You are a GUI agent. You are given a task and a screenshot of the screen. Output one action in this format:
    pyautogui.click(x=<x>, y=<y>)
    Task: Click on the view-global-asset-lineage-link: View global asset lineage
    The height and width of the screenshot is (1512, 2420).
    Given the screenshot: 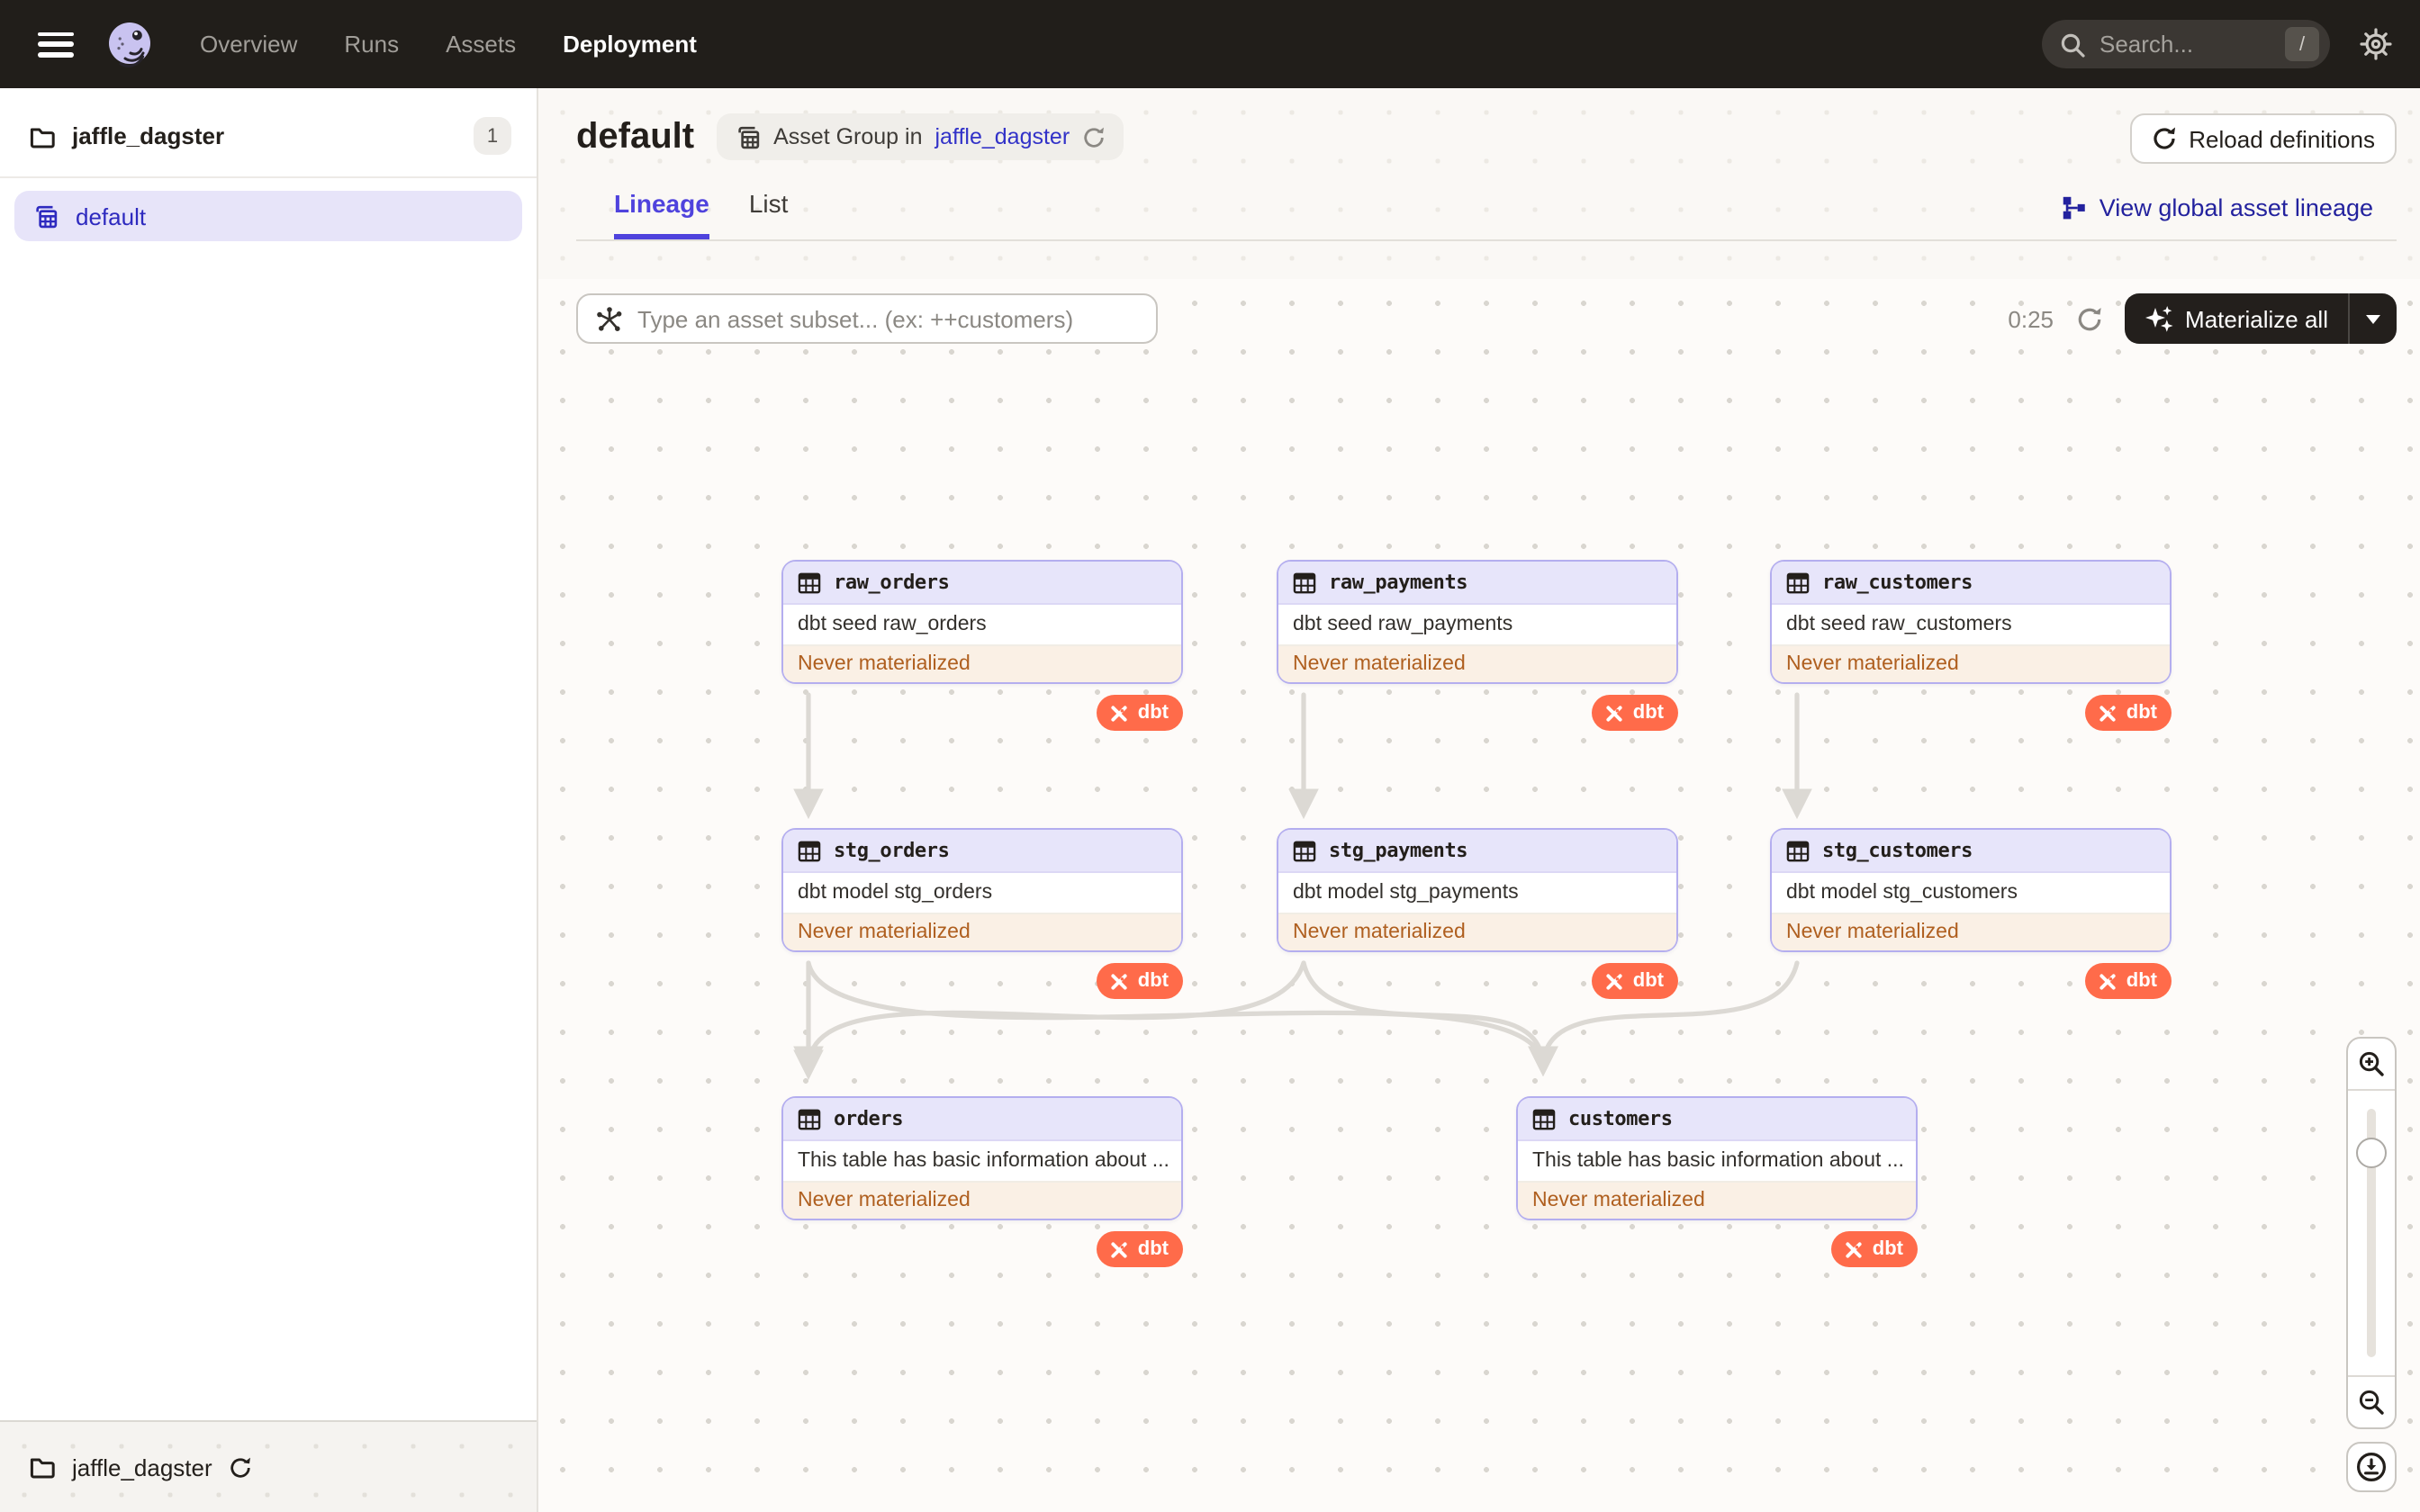 What is the action you would take?
    pyautogui.click(x=2216, y=208)
    